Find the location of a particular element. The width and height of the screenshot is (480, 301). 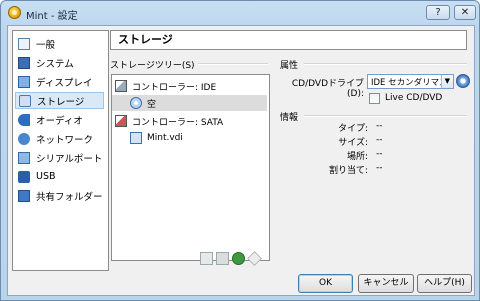

sidebar-item-usb: USB is located at coordinates (59, 176).